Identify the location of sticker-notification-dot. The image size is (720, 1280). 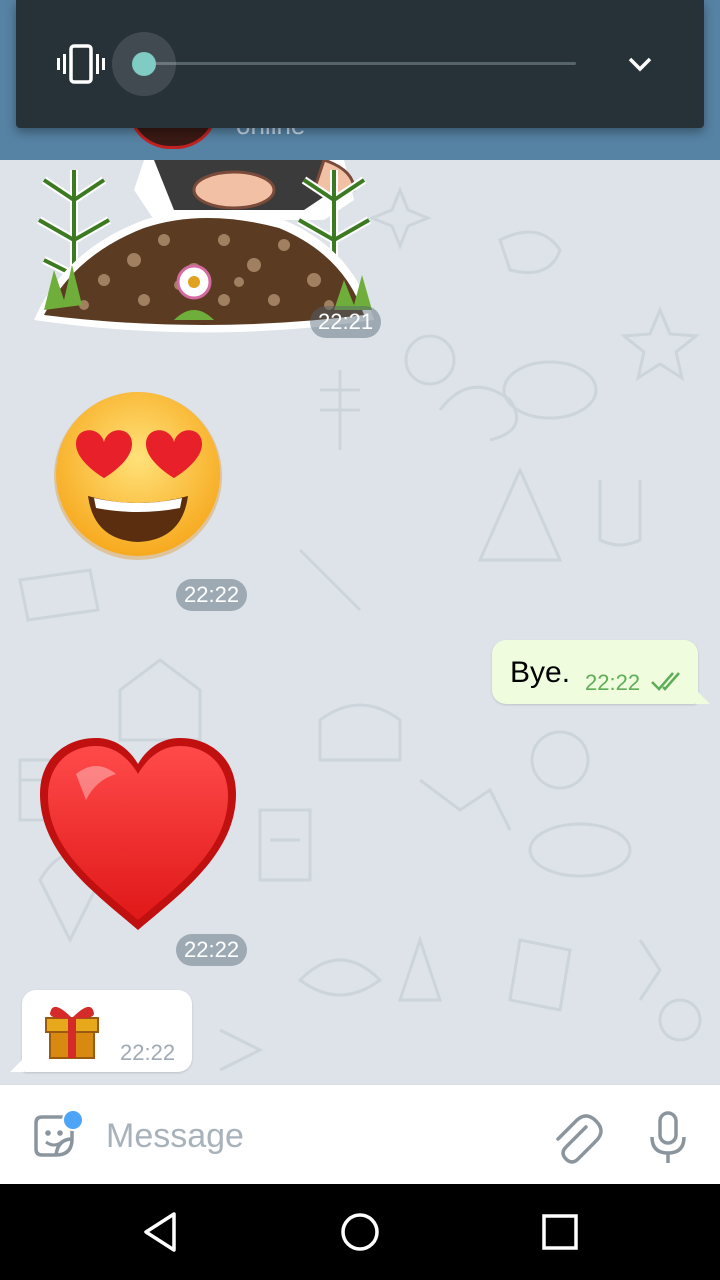
(73, 1120).